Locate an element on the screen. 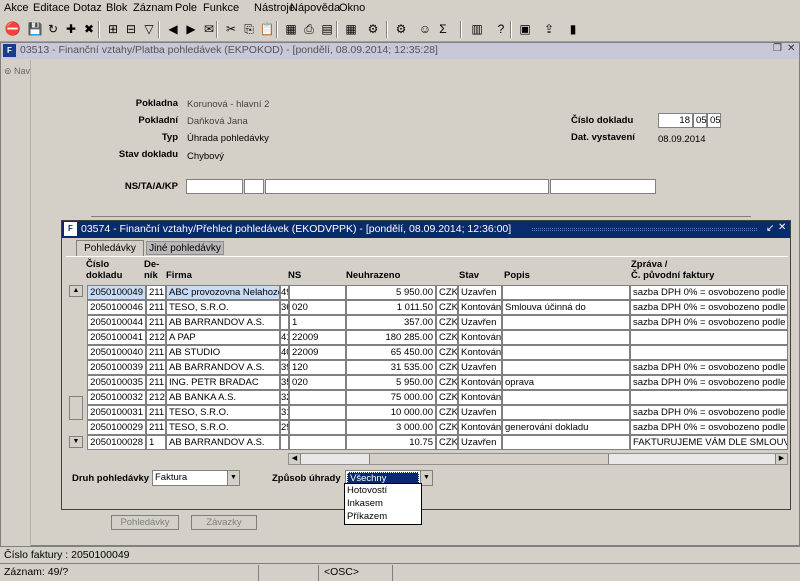  scroll-right-icon: ▶ is located at coordinates (781, 459).